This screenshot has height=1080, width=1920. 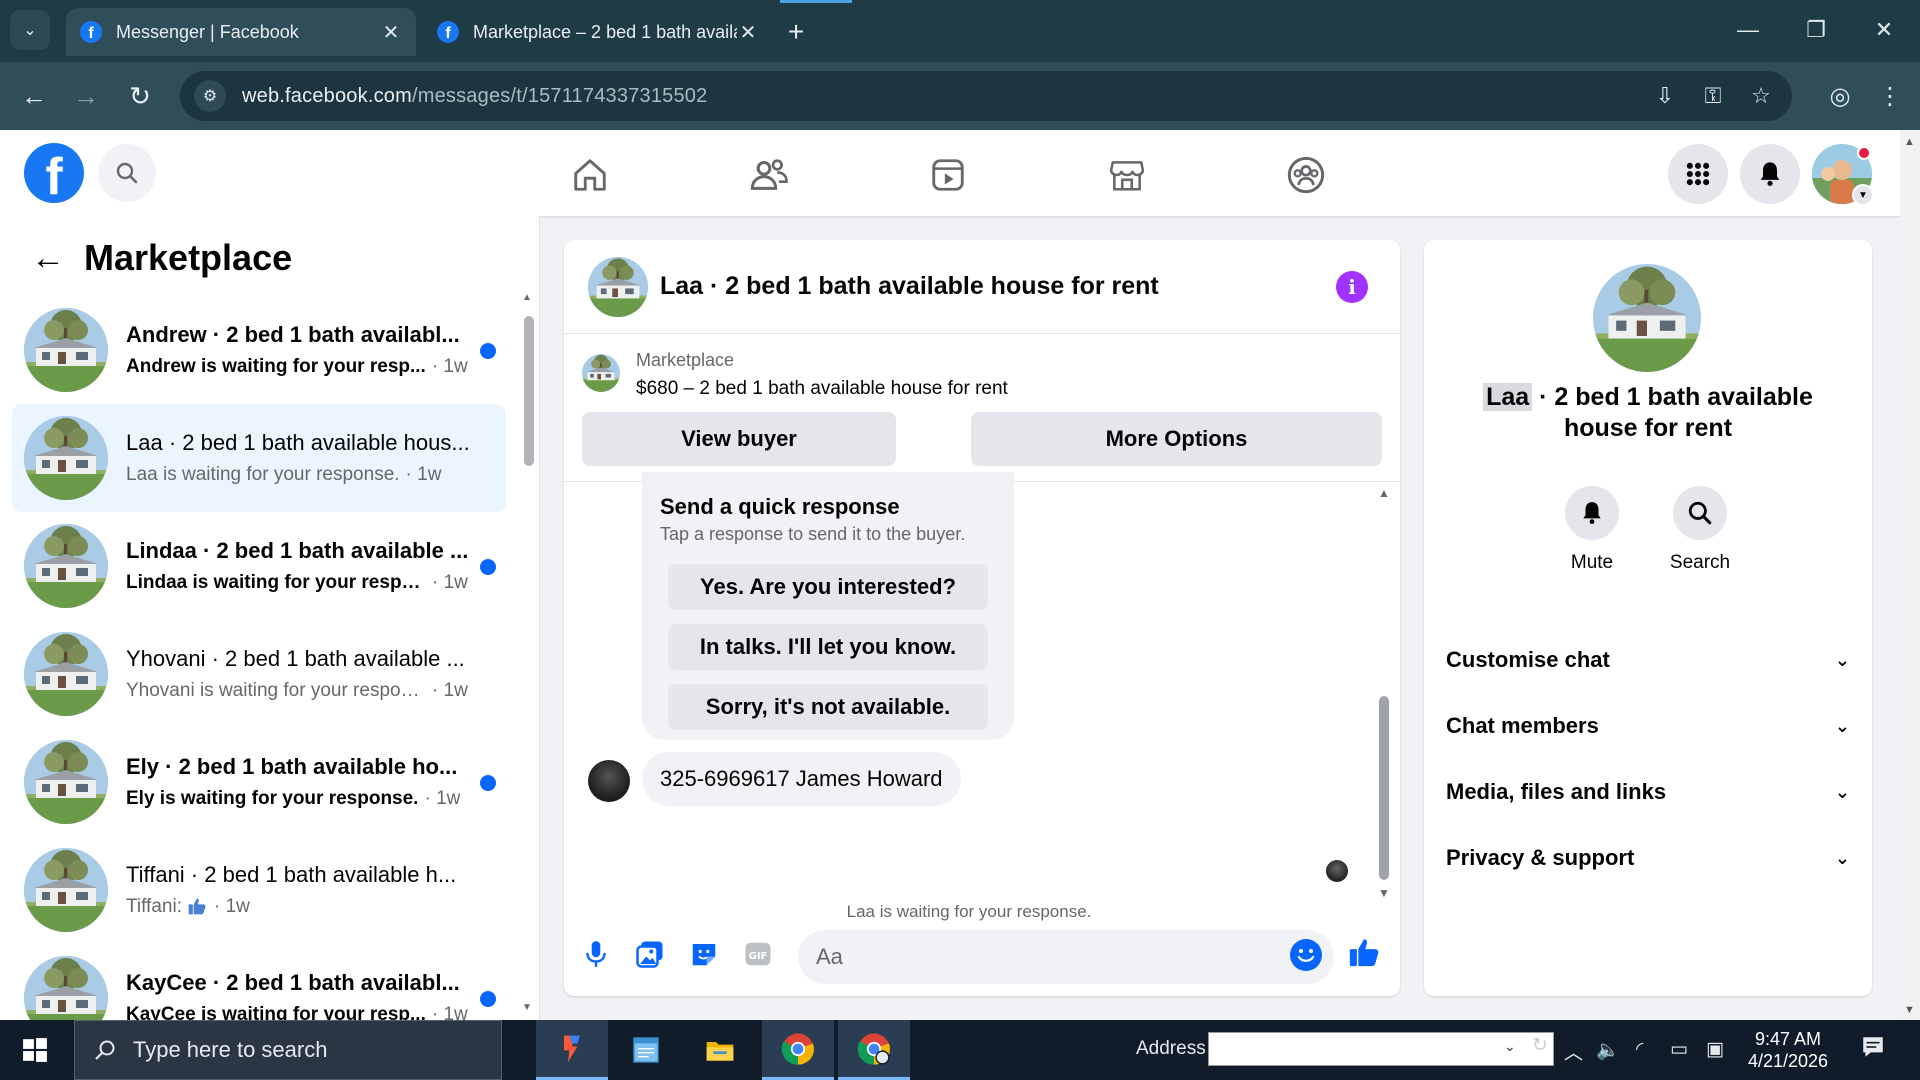 What do you see at coordinates (1647, 318) in the screenshot?
I see `info-listing-avatar` at bounding box center [1647, 318].